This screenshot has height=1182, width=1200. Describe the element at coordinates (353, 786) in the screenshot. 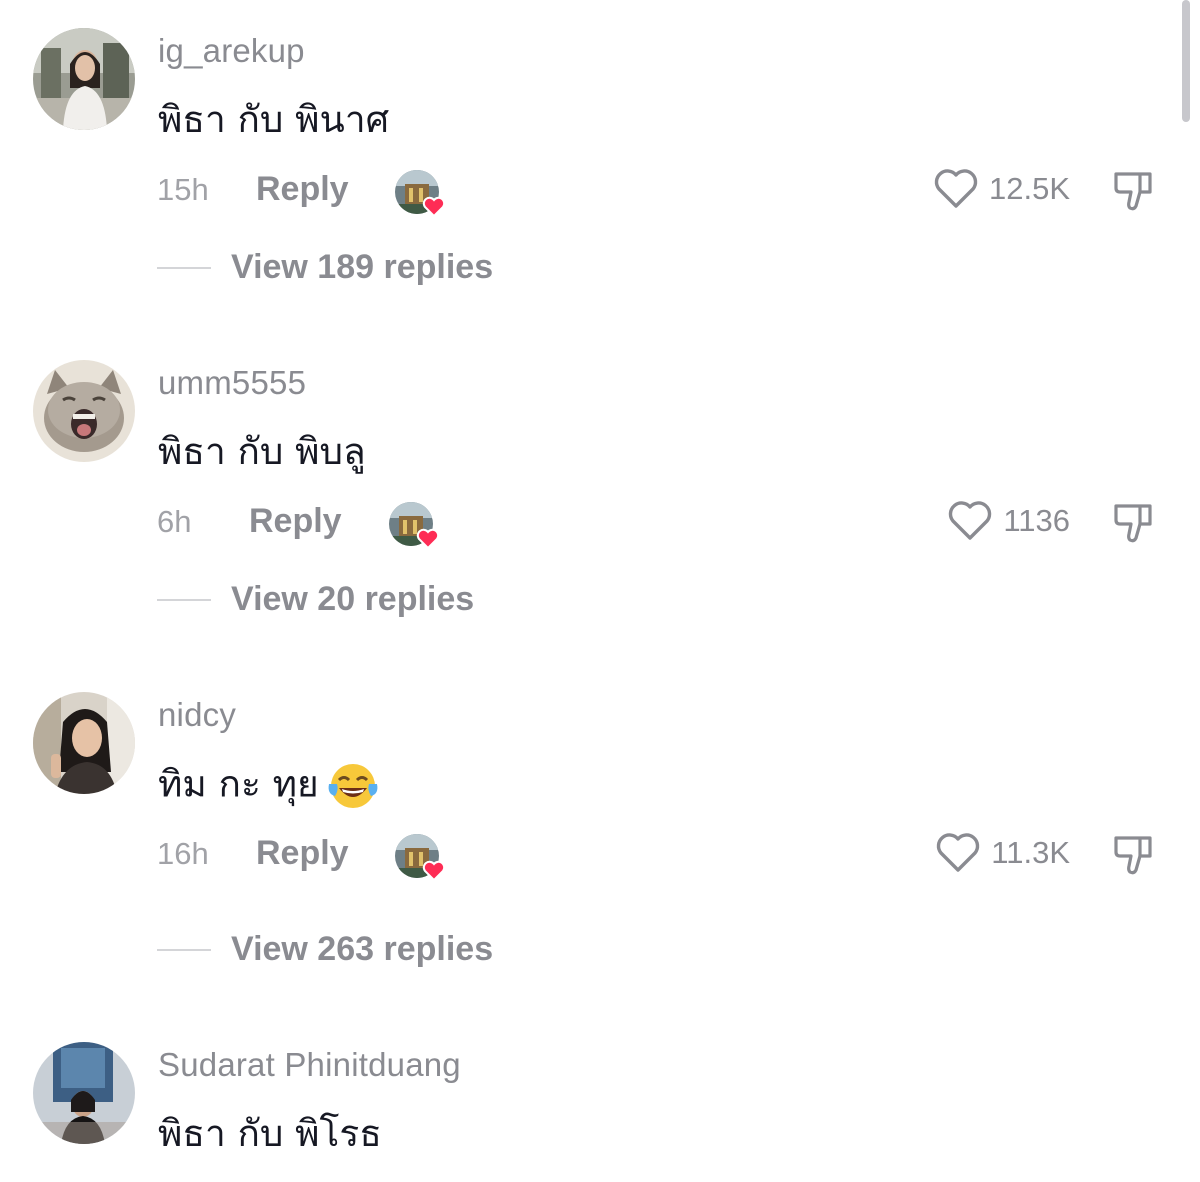

I see `face-with-tears-of-joy-icon` at that location.